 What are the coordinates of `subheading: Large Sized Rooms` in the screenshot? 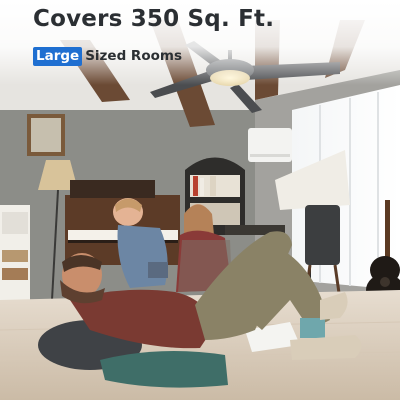 It's located at (107, 56).